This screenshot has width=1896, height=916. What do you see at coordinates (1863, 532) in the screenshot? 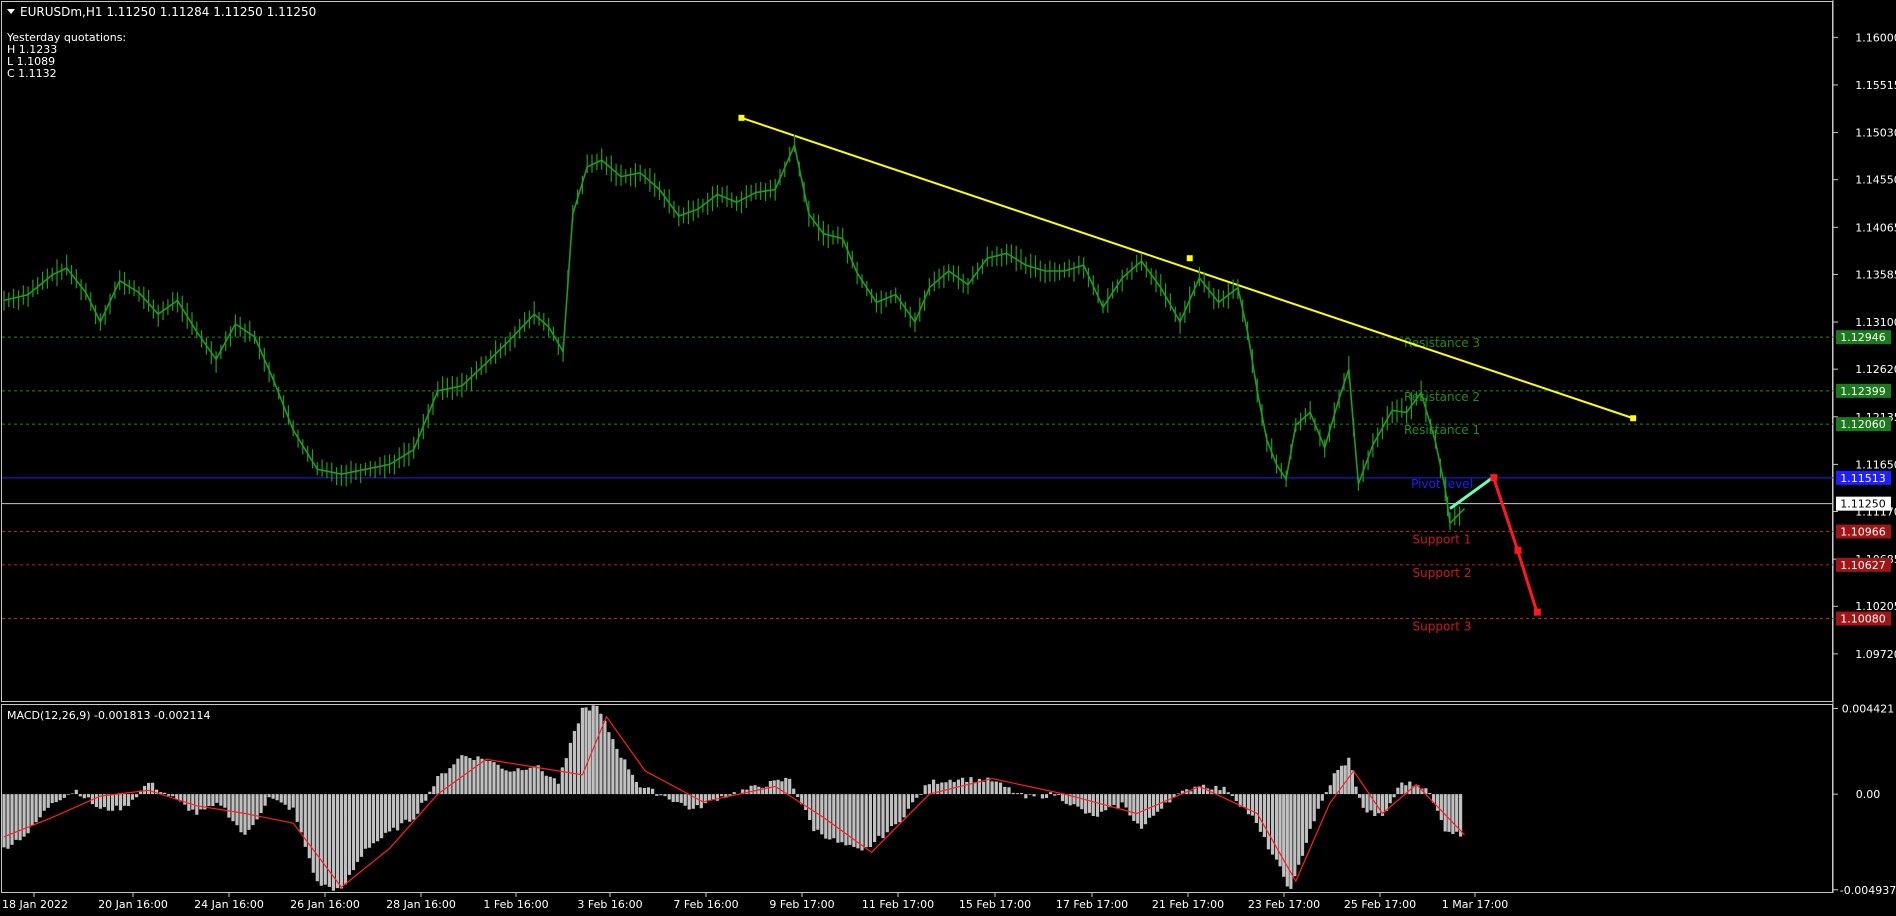
I see `level-price-value: 1.10966` at bounding box center [1863, 532].